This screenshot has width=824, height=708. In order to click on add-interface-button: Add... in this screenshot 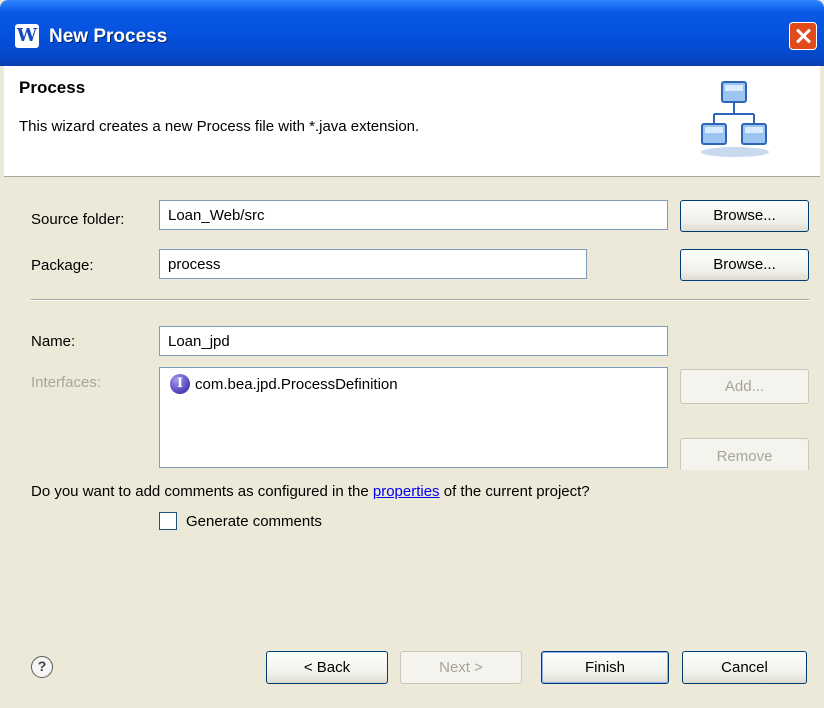, I will do `click(744, 386)`.